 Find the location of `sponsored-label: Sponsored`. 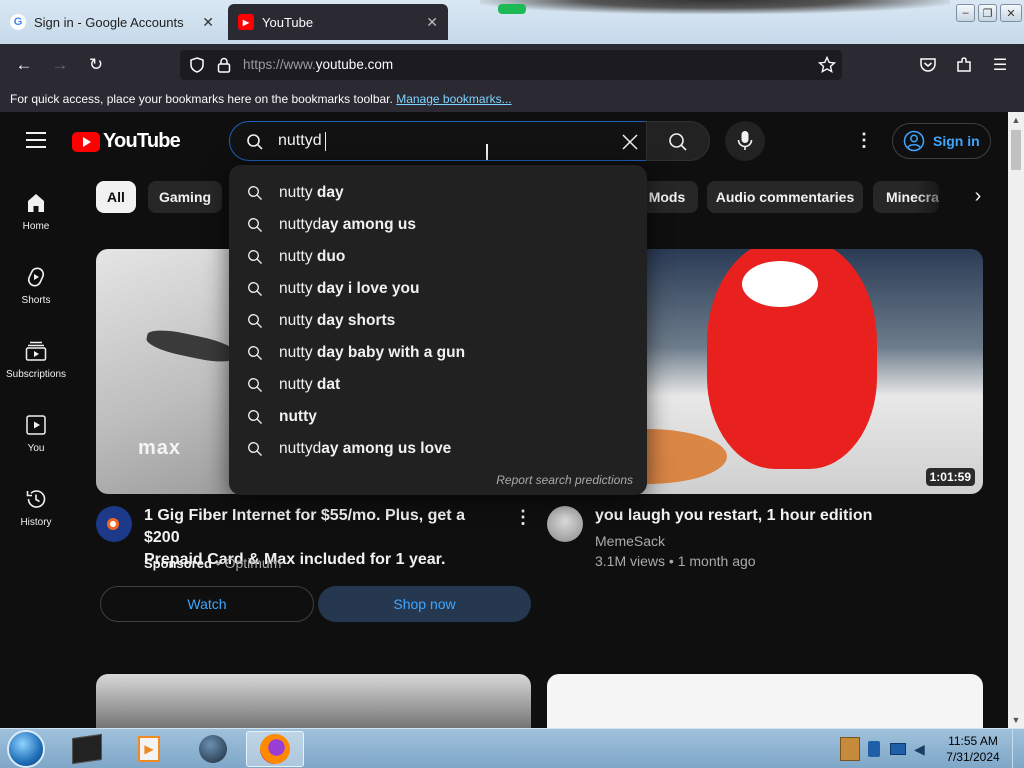

sponsored-label: Sponsored is located at coordinates (178, 563).